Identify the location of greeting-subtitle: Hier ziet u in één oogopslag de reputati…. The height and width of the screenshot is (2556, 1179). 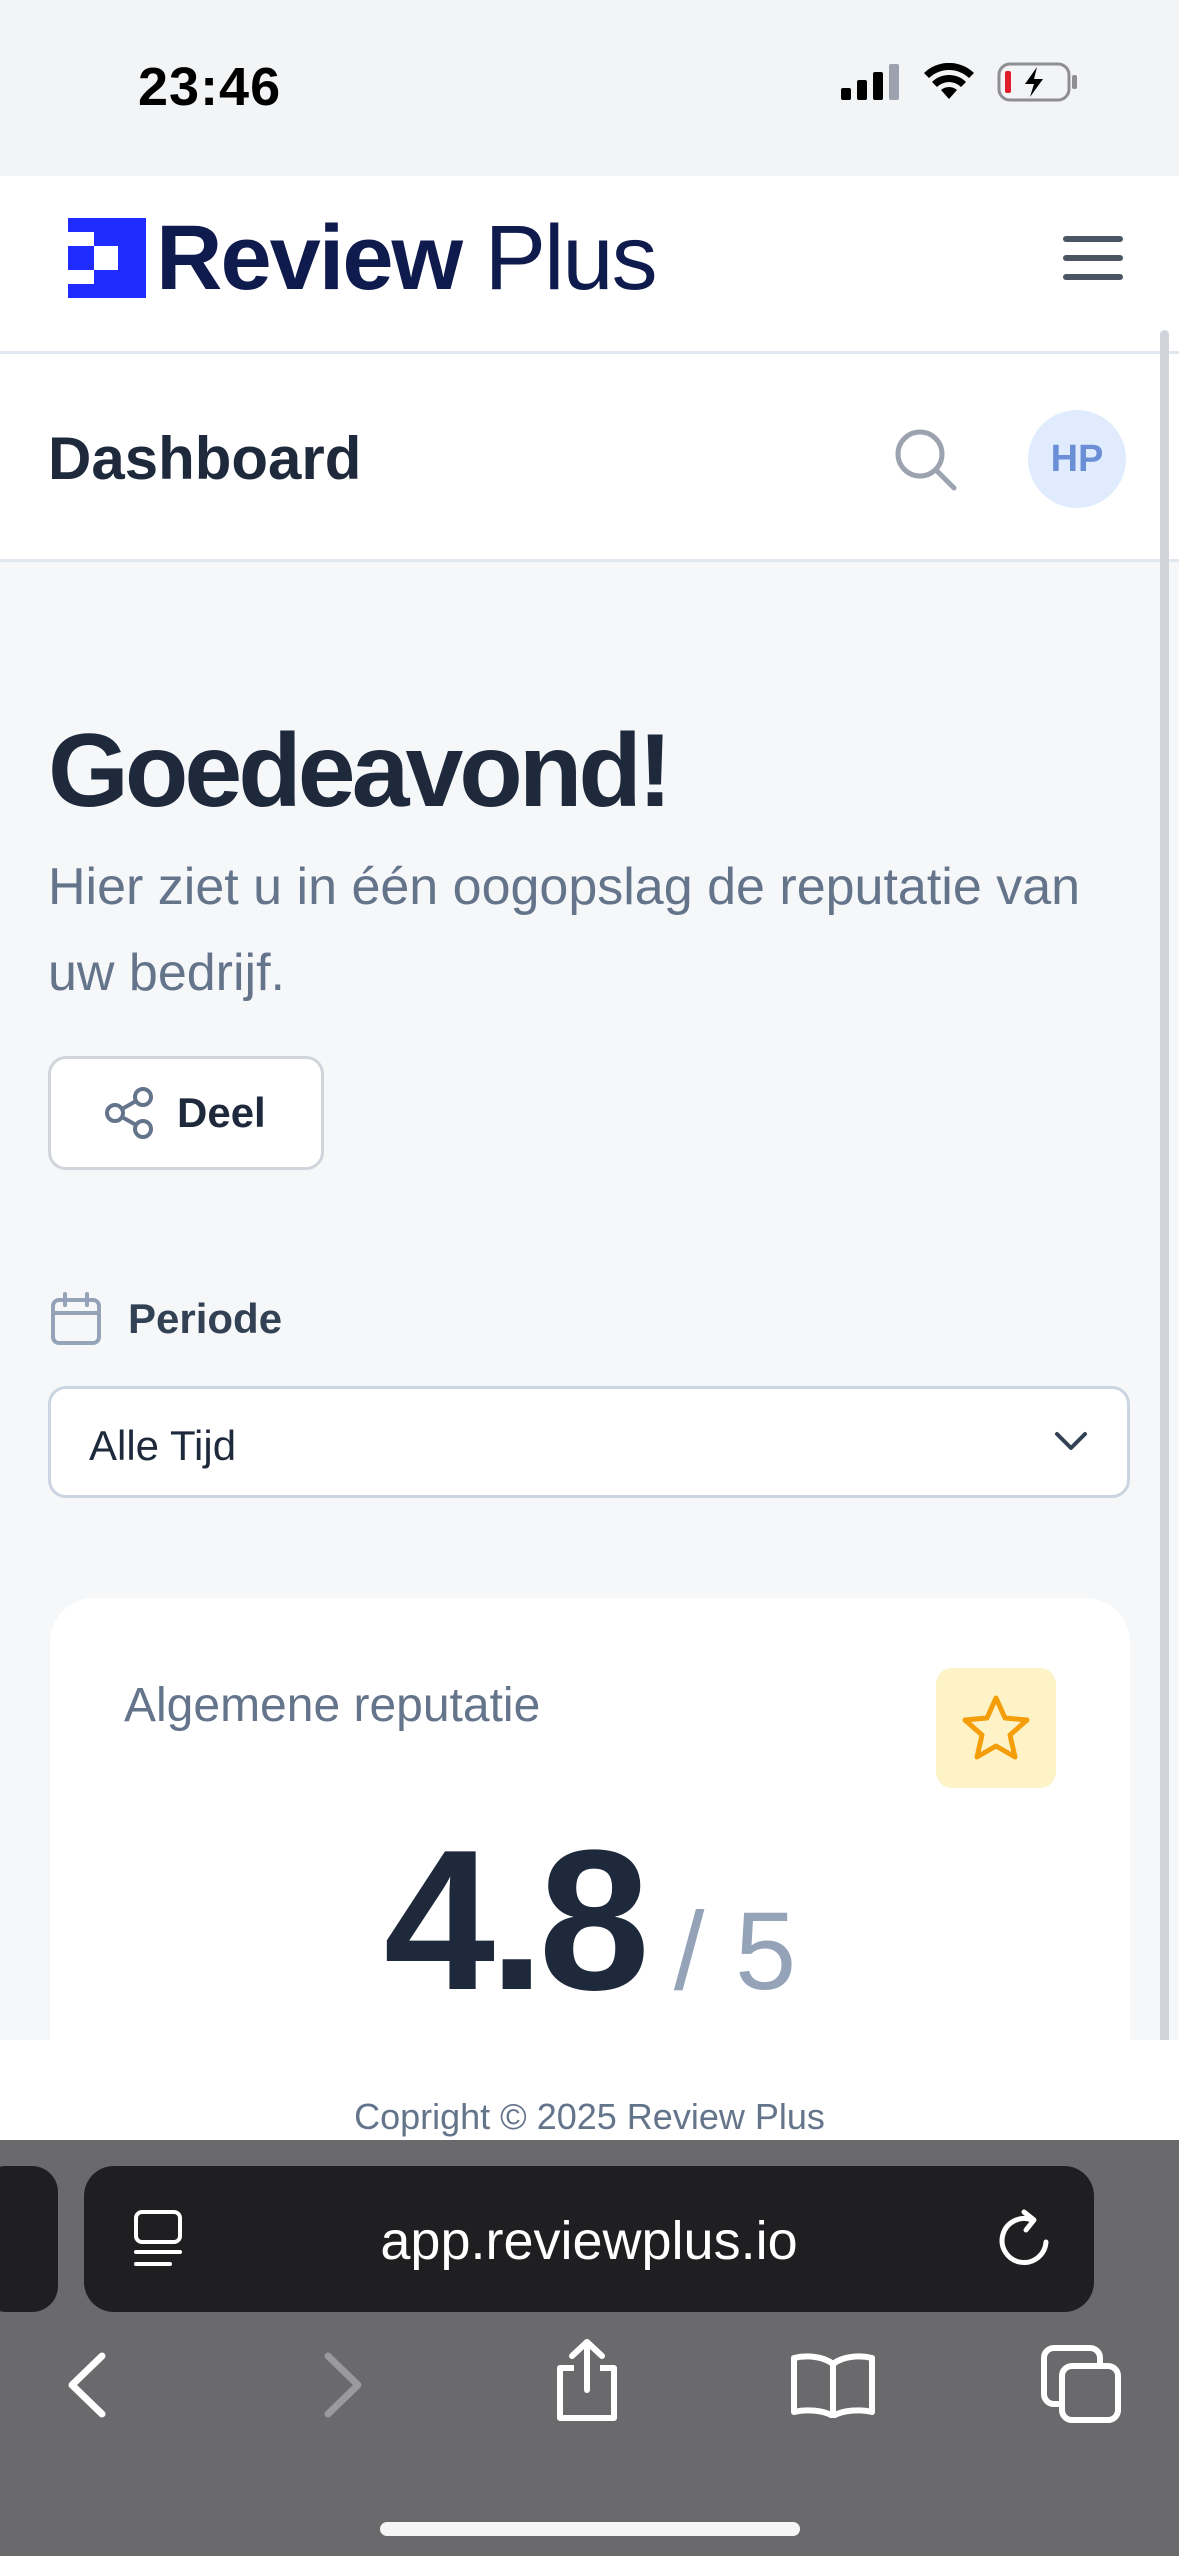
(564, 930).